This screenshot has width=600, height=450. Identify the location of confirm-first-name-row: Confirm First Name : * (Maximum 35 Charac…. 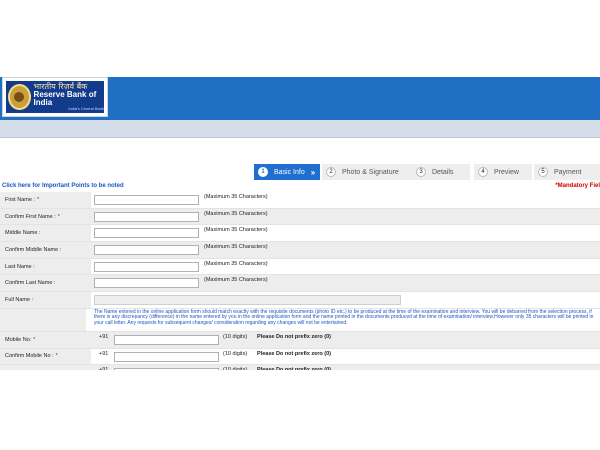
(300, 217).